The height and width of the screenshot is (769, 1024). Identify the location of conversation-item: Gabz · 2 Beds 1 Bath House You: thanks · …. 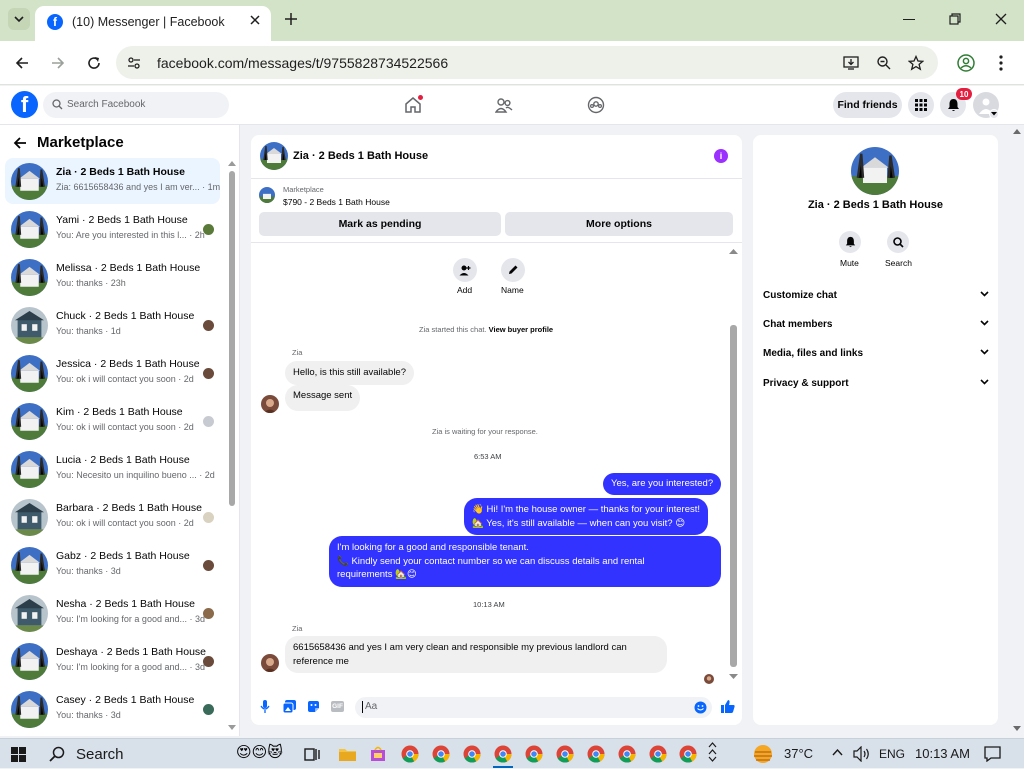
(112, 565).